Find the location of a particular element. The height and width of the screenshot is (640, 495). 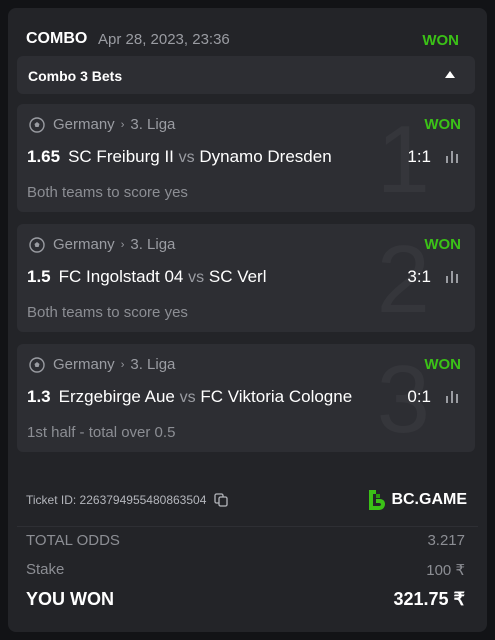

divider is located at coordinates (247, 526).